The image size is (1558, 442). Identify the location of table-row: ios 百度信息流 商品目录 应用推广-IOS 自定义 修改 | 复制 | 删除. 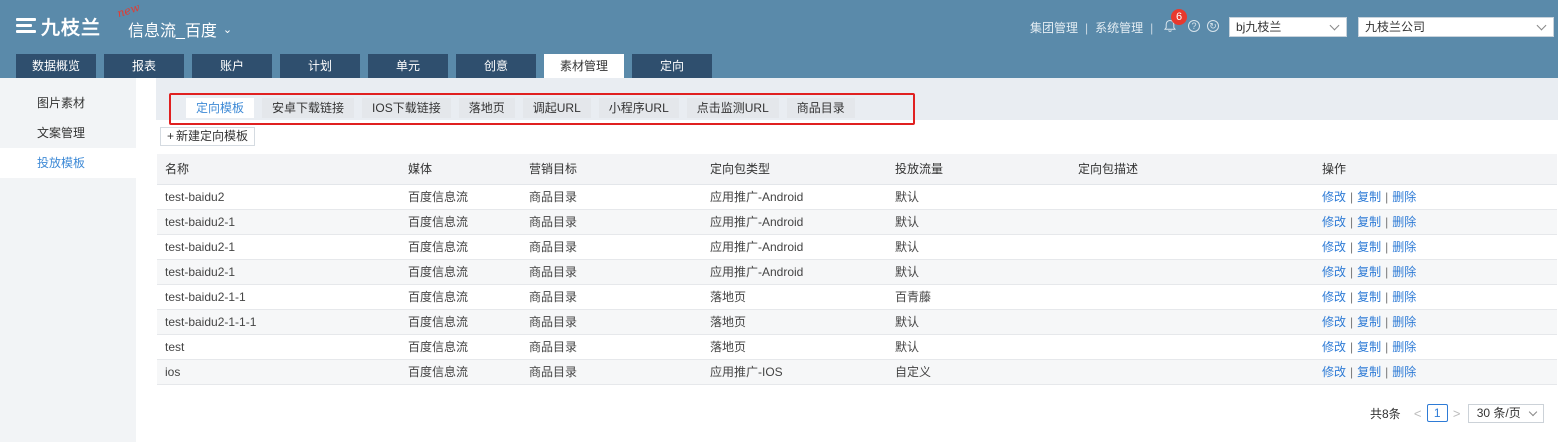
(857, 372).